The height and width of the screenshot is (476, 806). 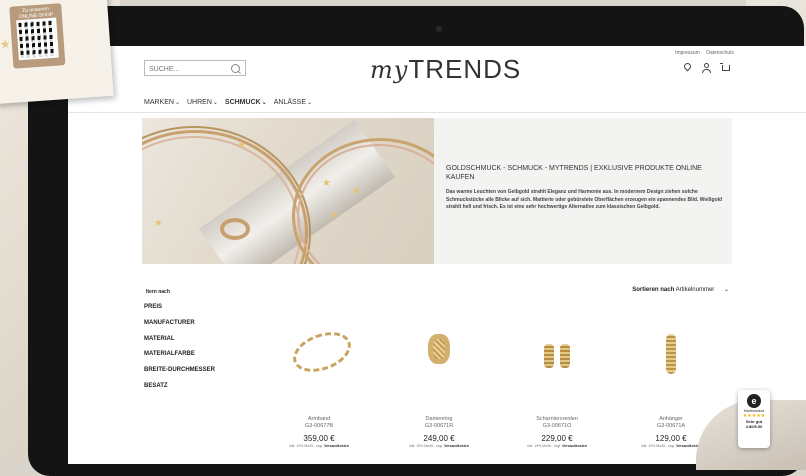 What do you see at coordinates (290, 102) in the screenshot?
I see `nav-label: ANLÄSSE` at bounding box center [290, 102].